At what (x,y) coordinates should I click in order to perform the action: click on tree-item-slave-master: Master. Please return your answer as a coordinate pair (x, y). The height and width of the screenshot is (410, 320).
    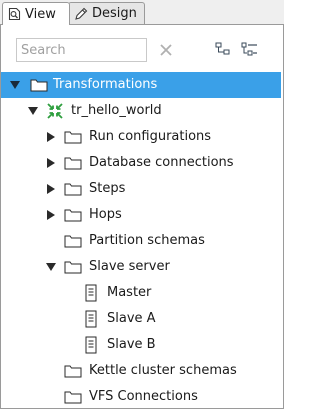
    Looking at the image, I should click on (141, 293).